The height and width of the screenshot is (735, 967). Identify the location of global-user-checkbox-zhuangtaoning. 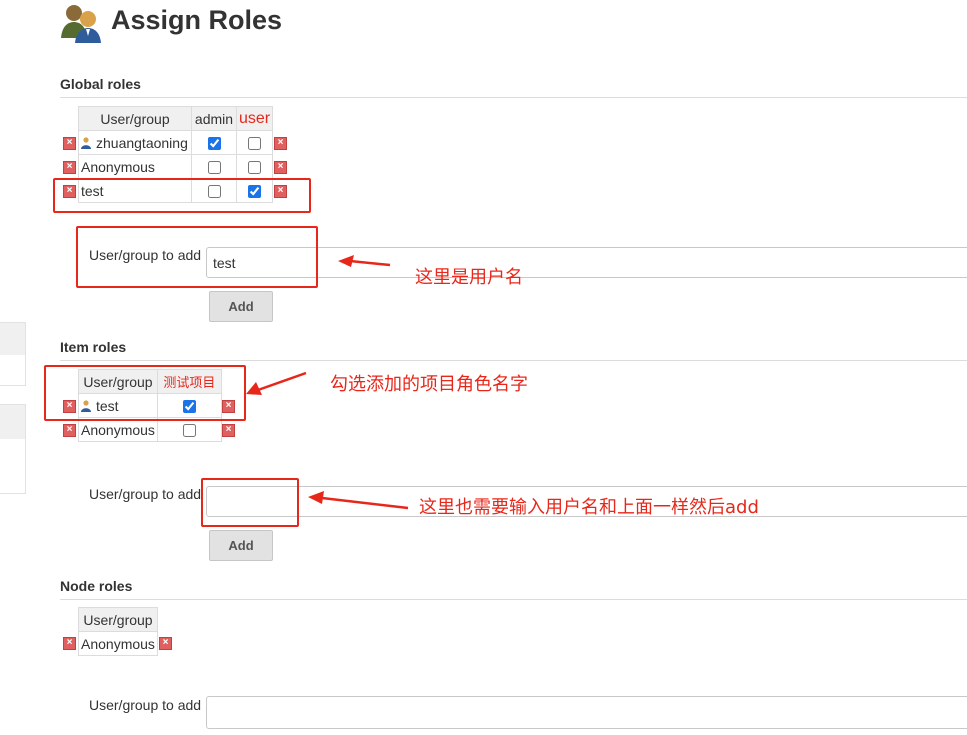
(255, 144).